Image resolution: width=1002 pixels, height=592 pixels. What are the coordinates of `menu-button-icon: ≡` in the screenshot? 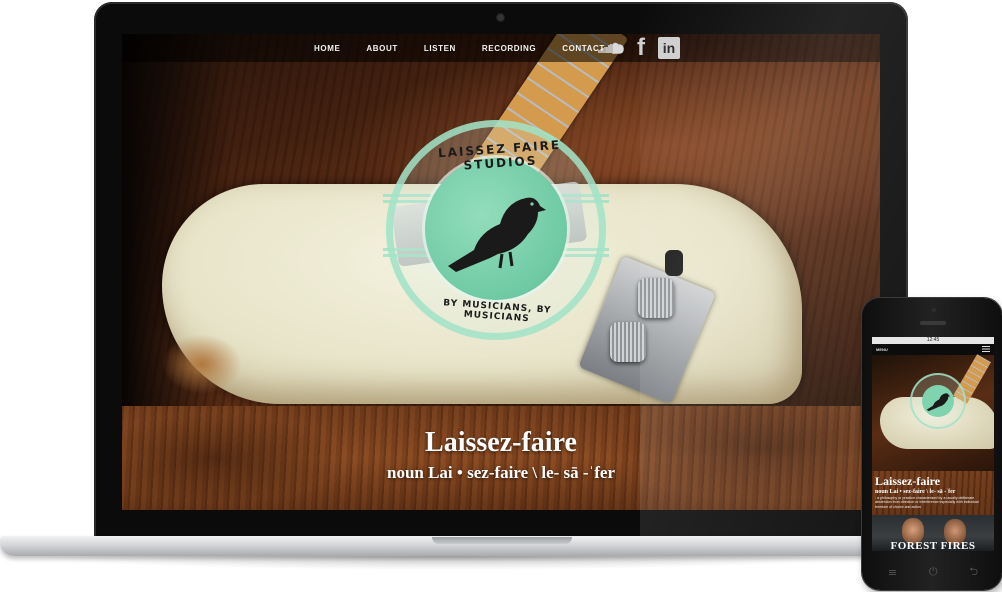 It's located at (892, 572).